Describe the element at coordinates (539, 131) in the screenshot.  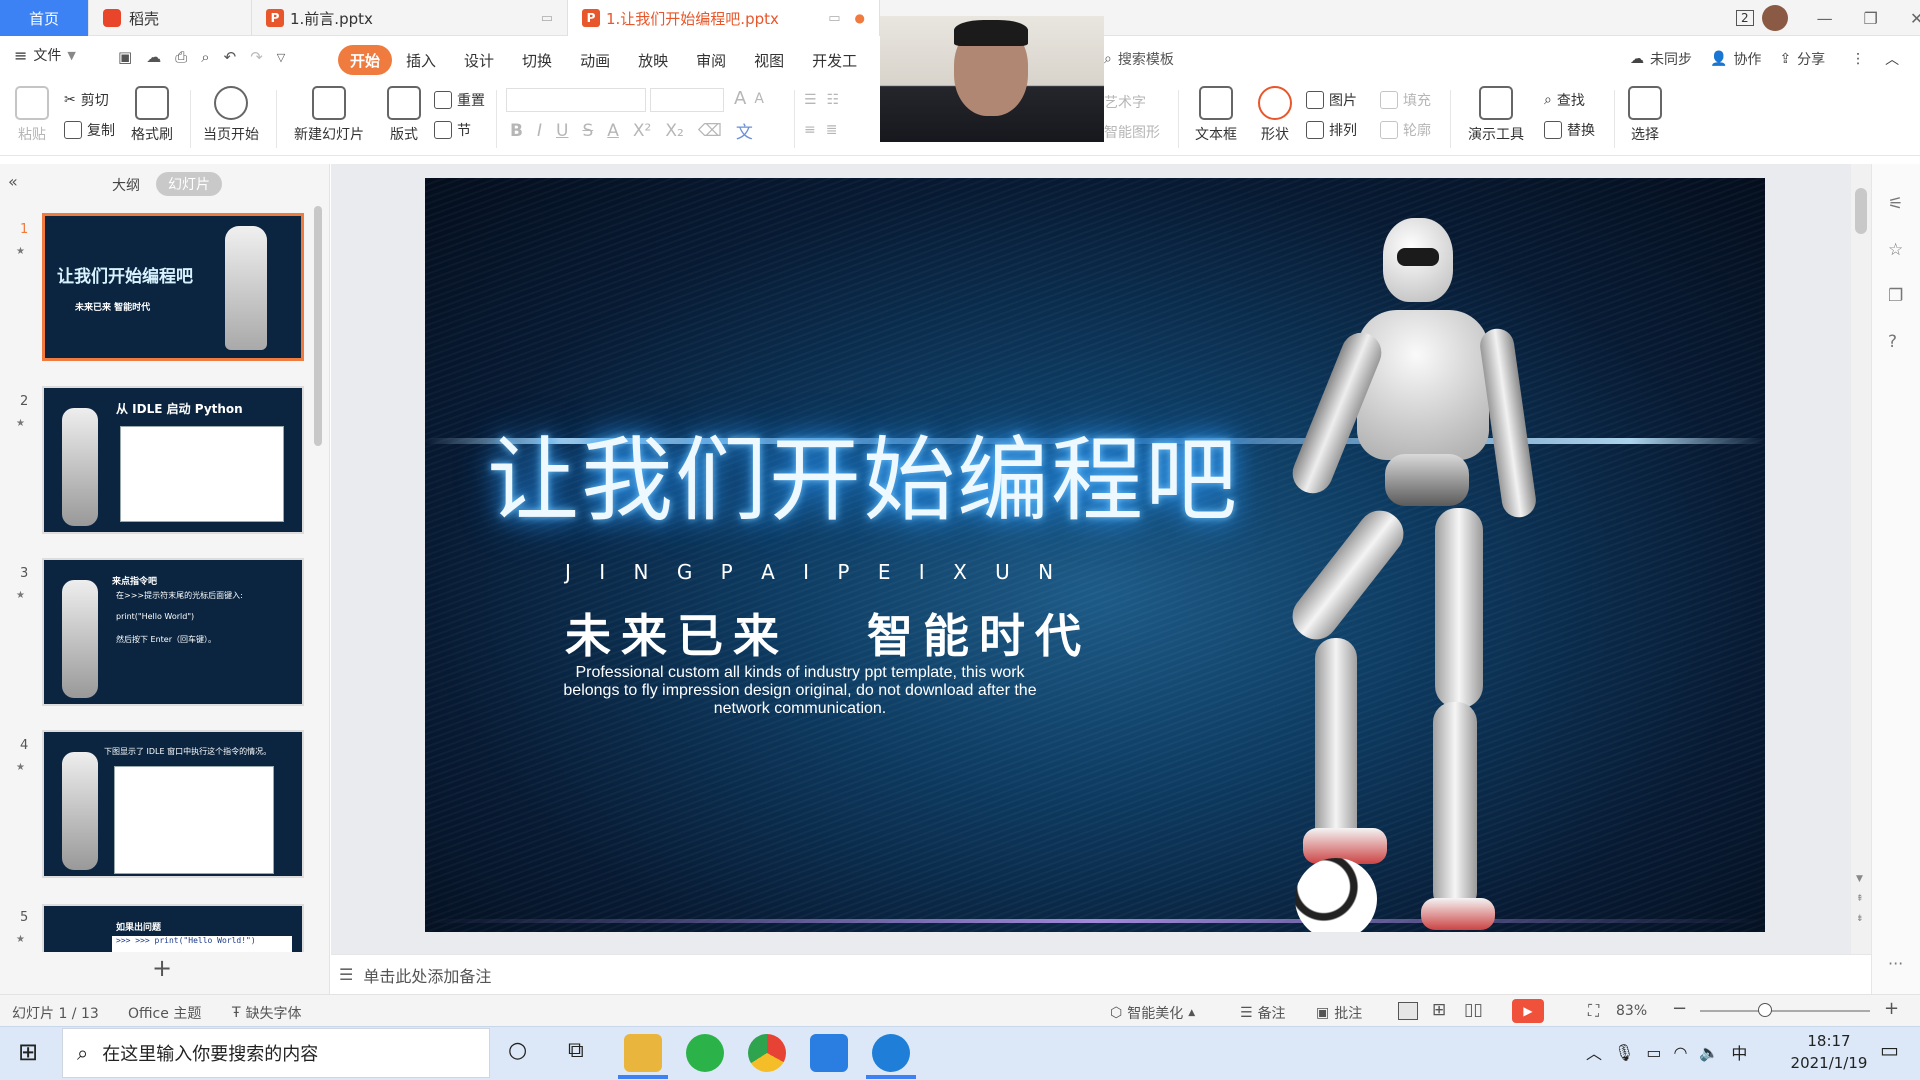
I see `italic-button: I` at that location.